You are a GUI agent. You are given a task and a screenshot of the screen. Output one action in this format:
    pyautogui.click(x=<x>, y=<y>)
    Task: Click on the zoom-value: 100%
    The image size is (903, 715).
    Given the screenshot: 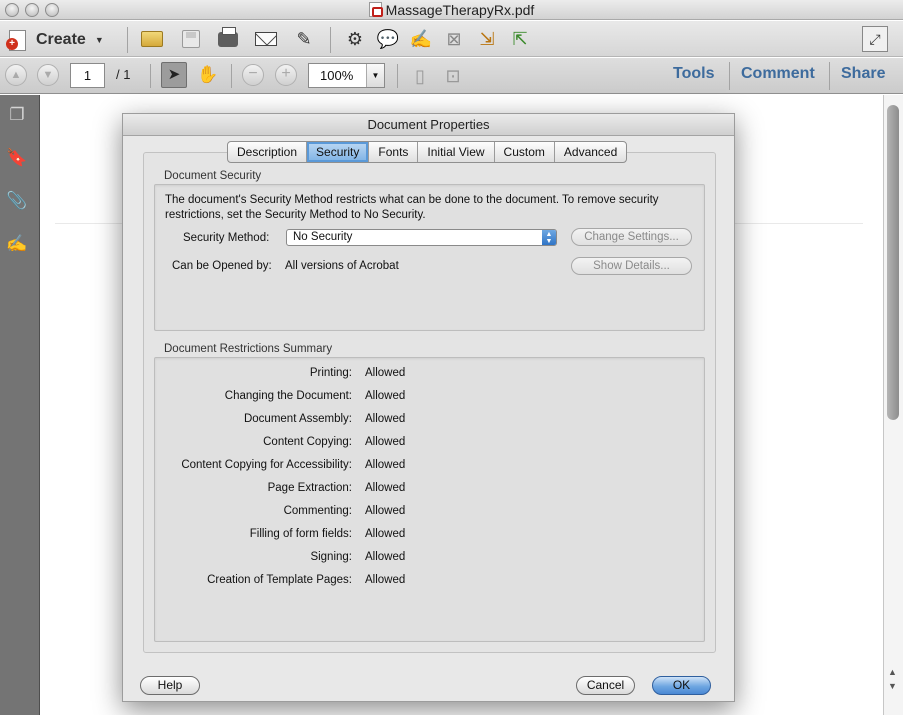 What is the action you would take?
    pyautogui.click(x=337, y=75)
    